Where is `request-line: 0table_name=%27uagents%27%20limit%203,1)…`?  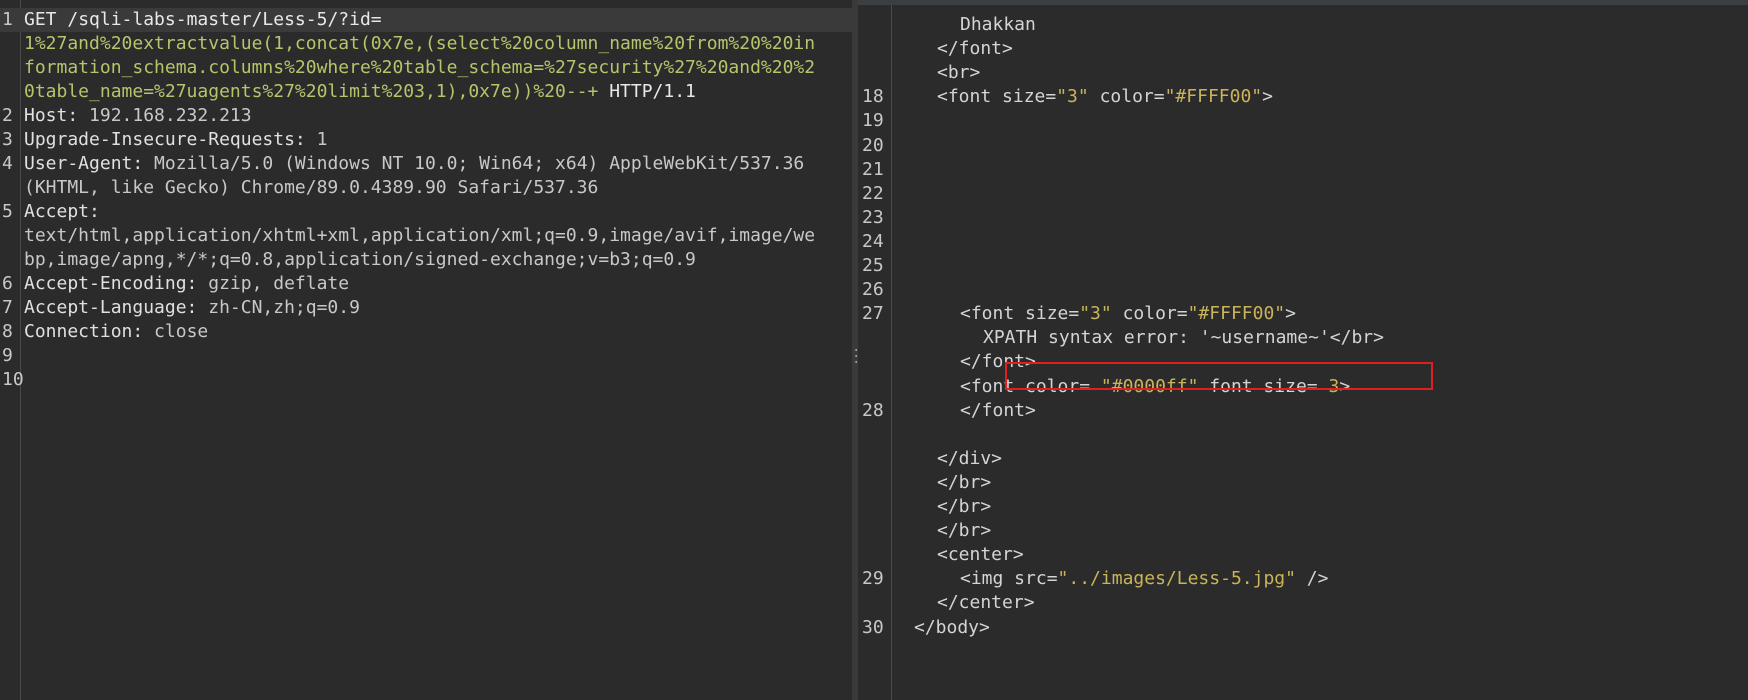
request-line: 0table_name=%27uagents%27%20limit%203,1)… is located at coordinates (426, 92).